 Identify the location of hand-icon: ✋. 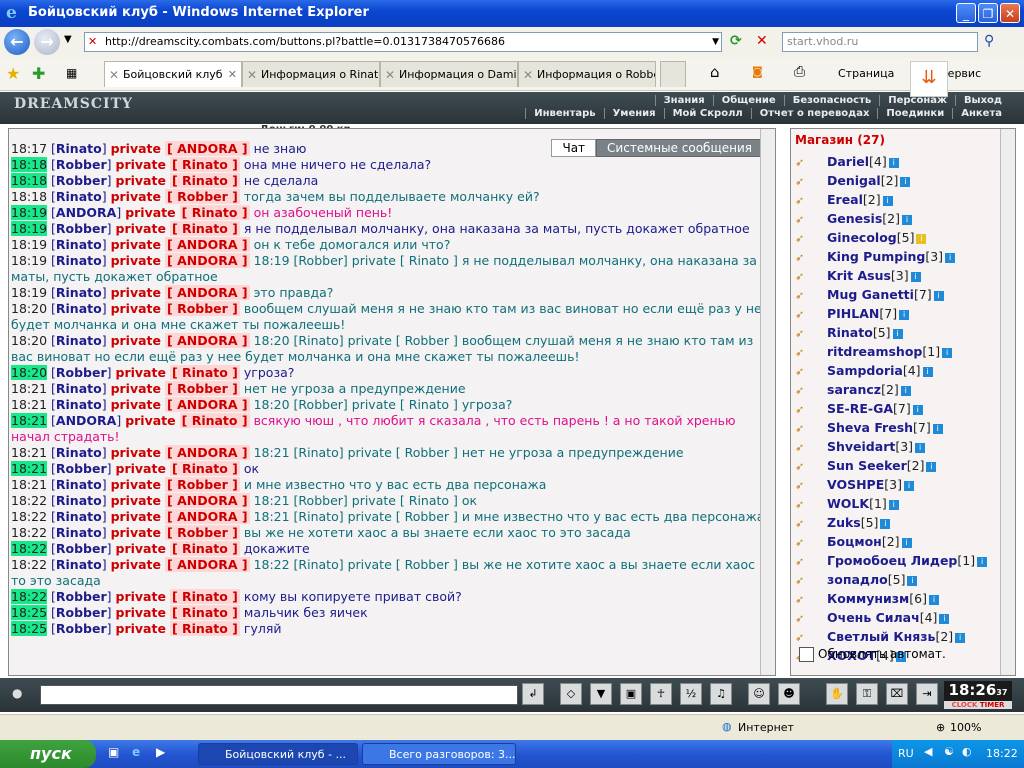
(837, 694).